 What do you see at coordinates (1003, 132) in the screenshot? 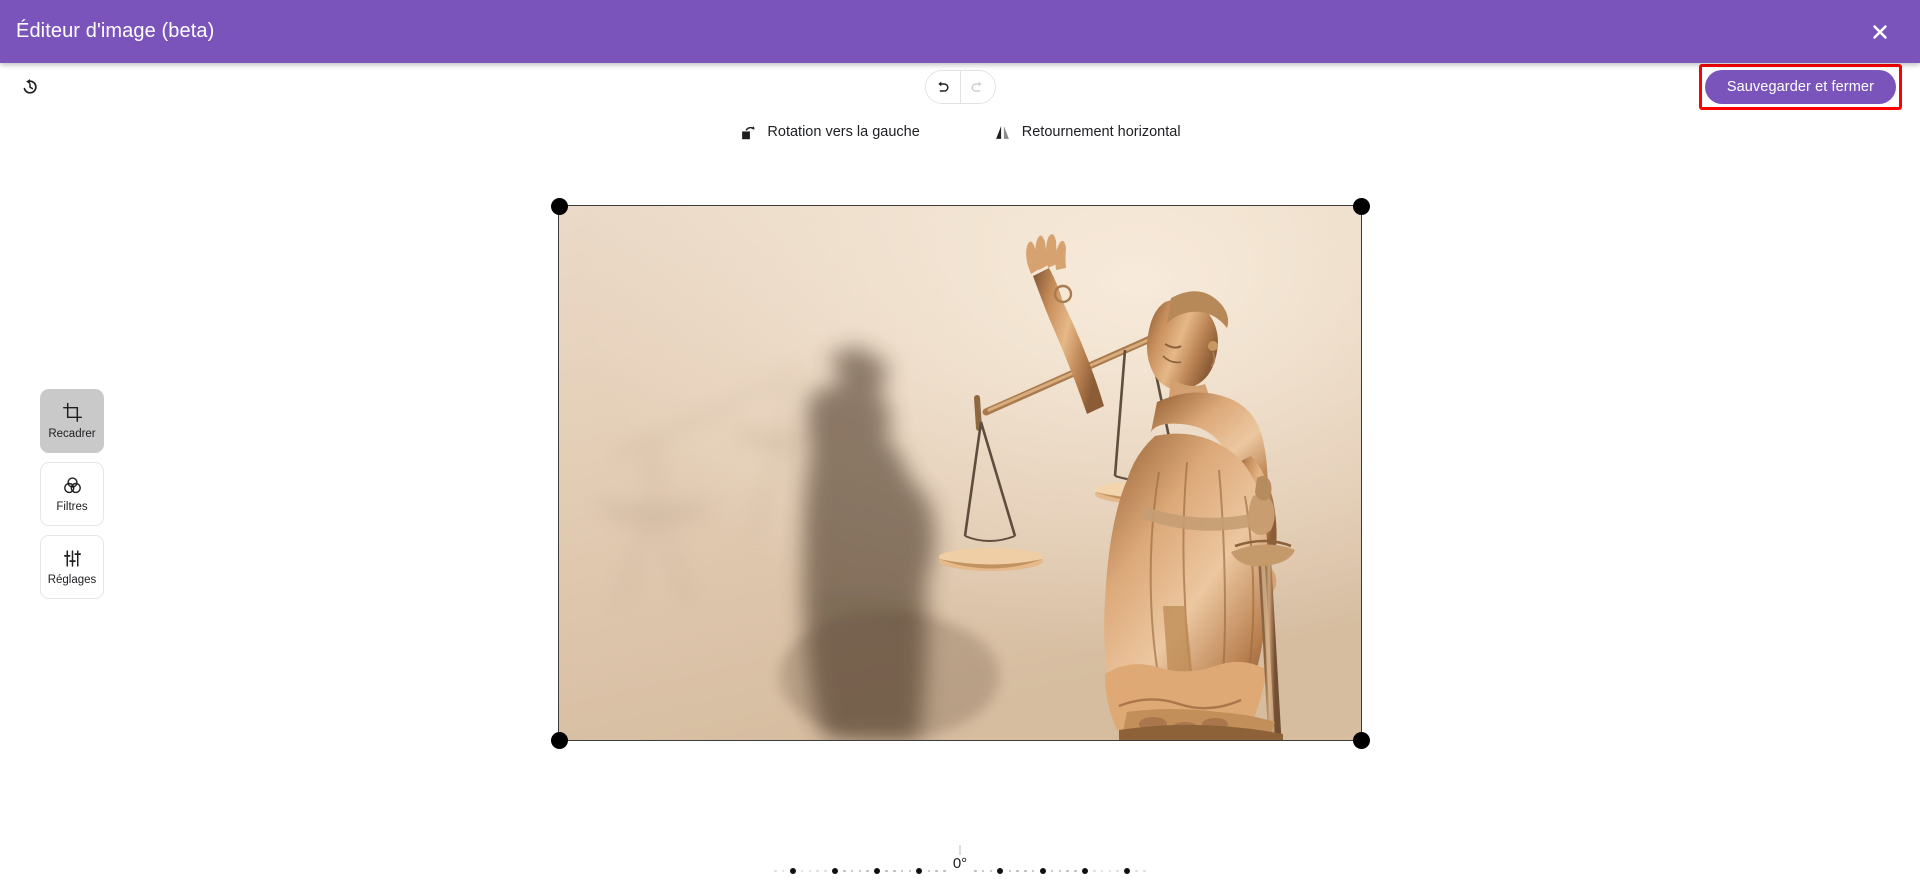
I see `flip-horizontal-icon` at bounding box center [1003, 132].